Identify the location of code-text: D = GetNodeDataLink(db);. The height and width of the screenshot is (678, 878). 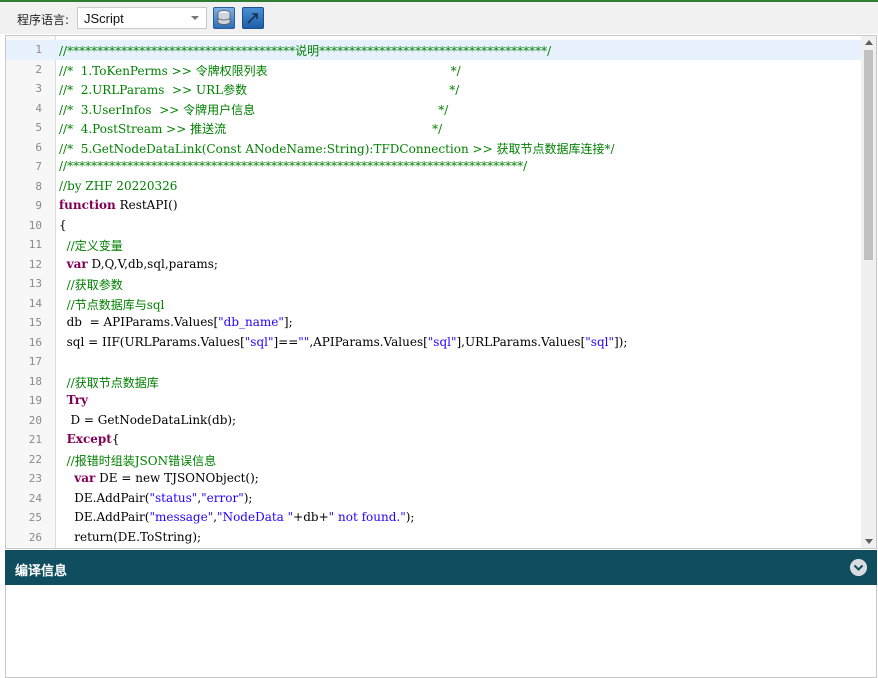
(147, 420).